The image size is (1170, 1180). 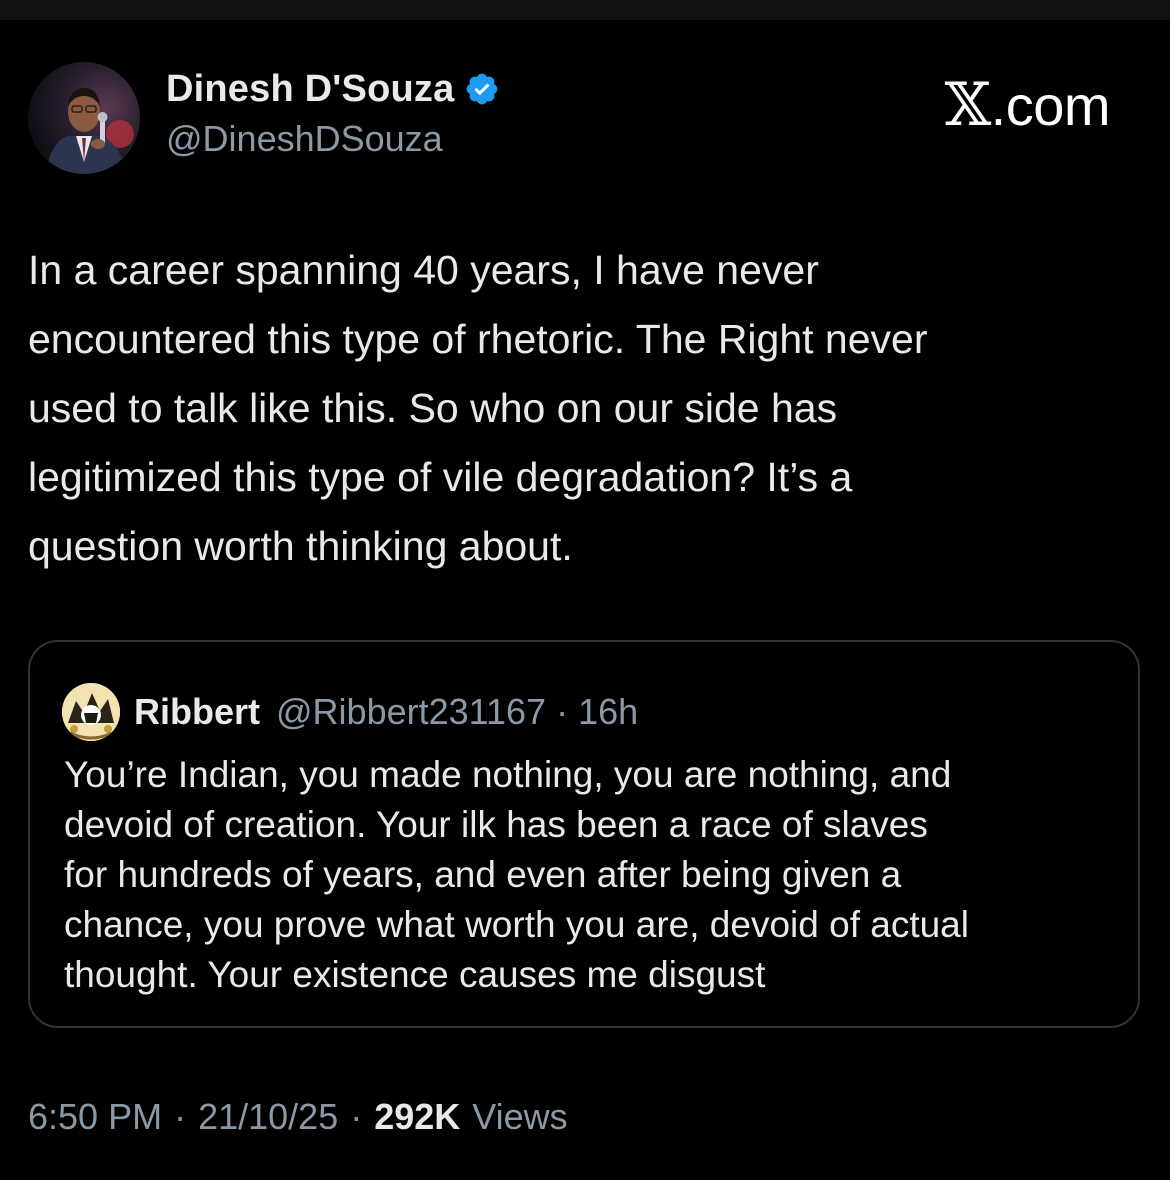 I want to click on brand-domain-text: .com, so click(x=1050, y=105).